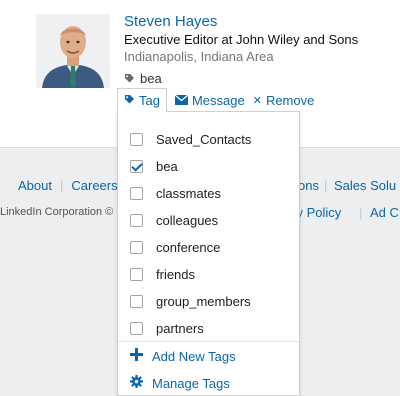  Describe the element at coordinates (72, 185) in the screenshot. I see `footer-links: About | Careers` at that location.